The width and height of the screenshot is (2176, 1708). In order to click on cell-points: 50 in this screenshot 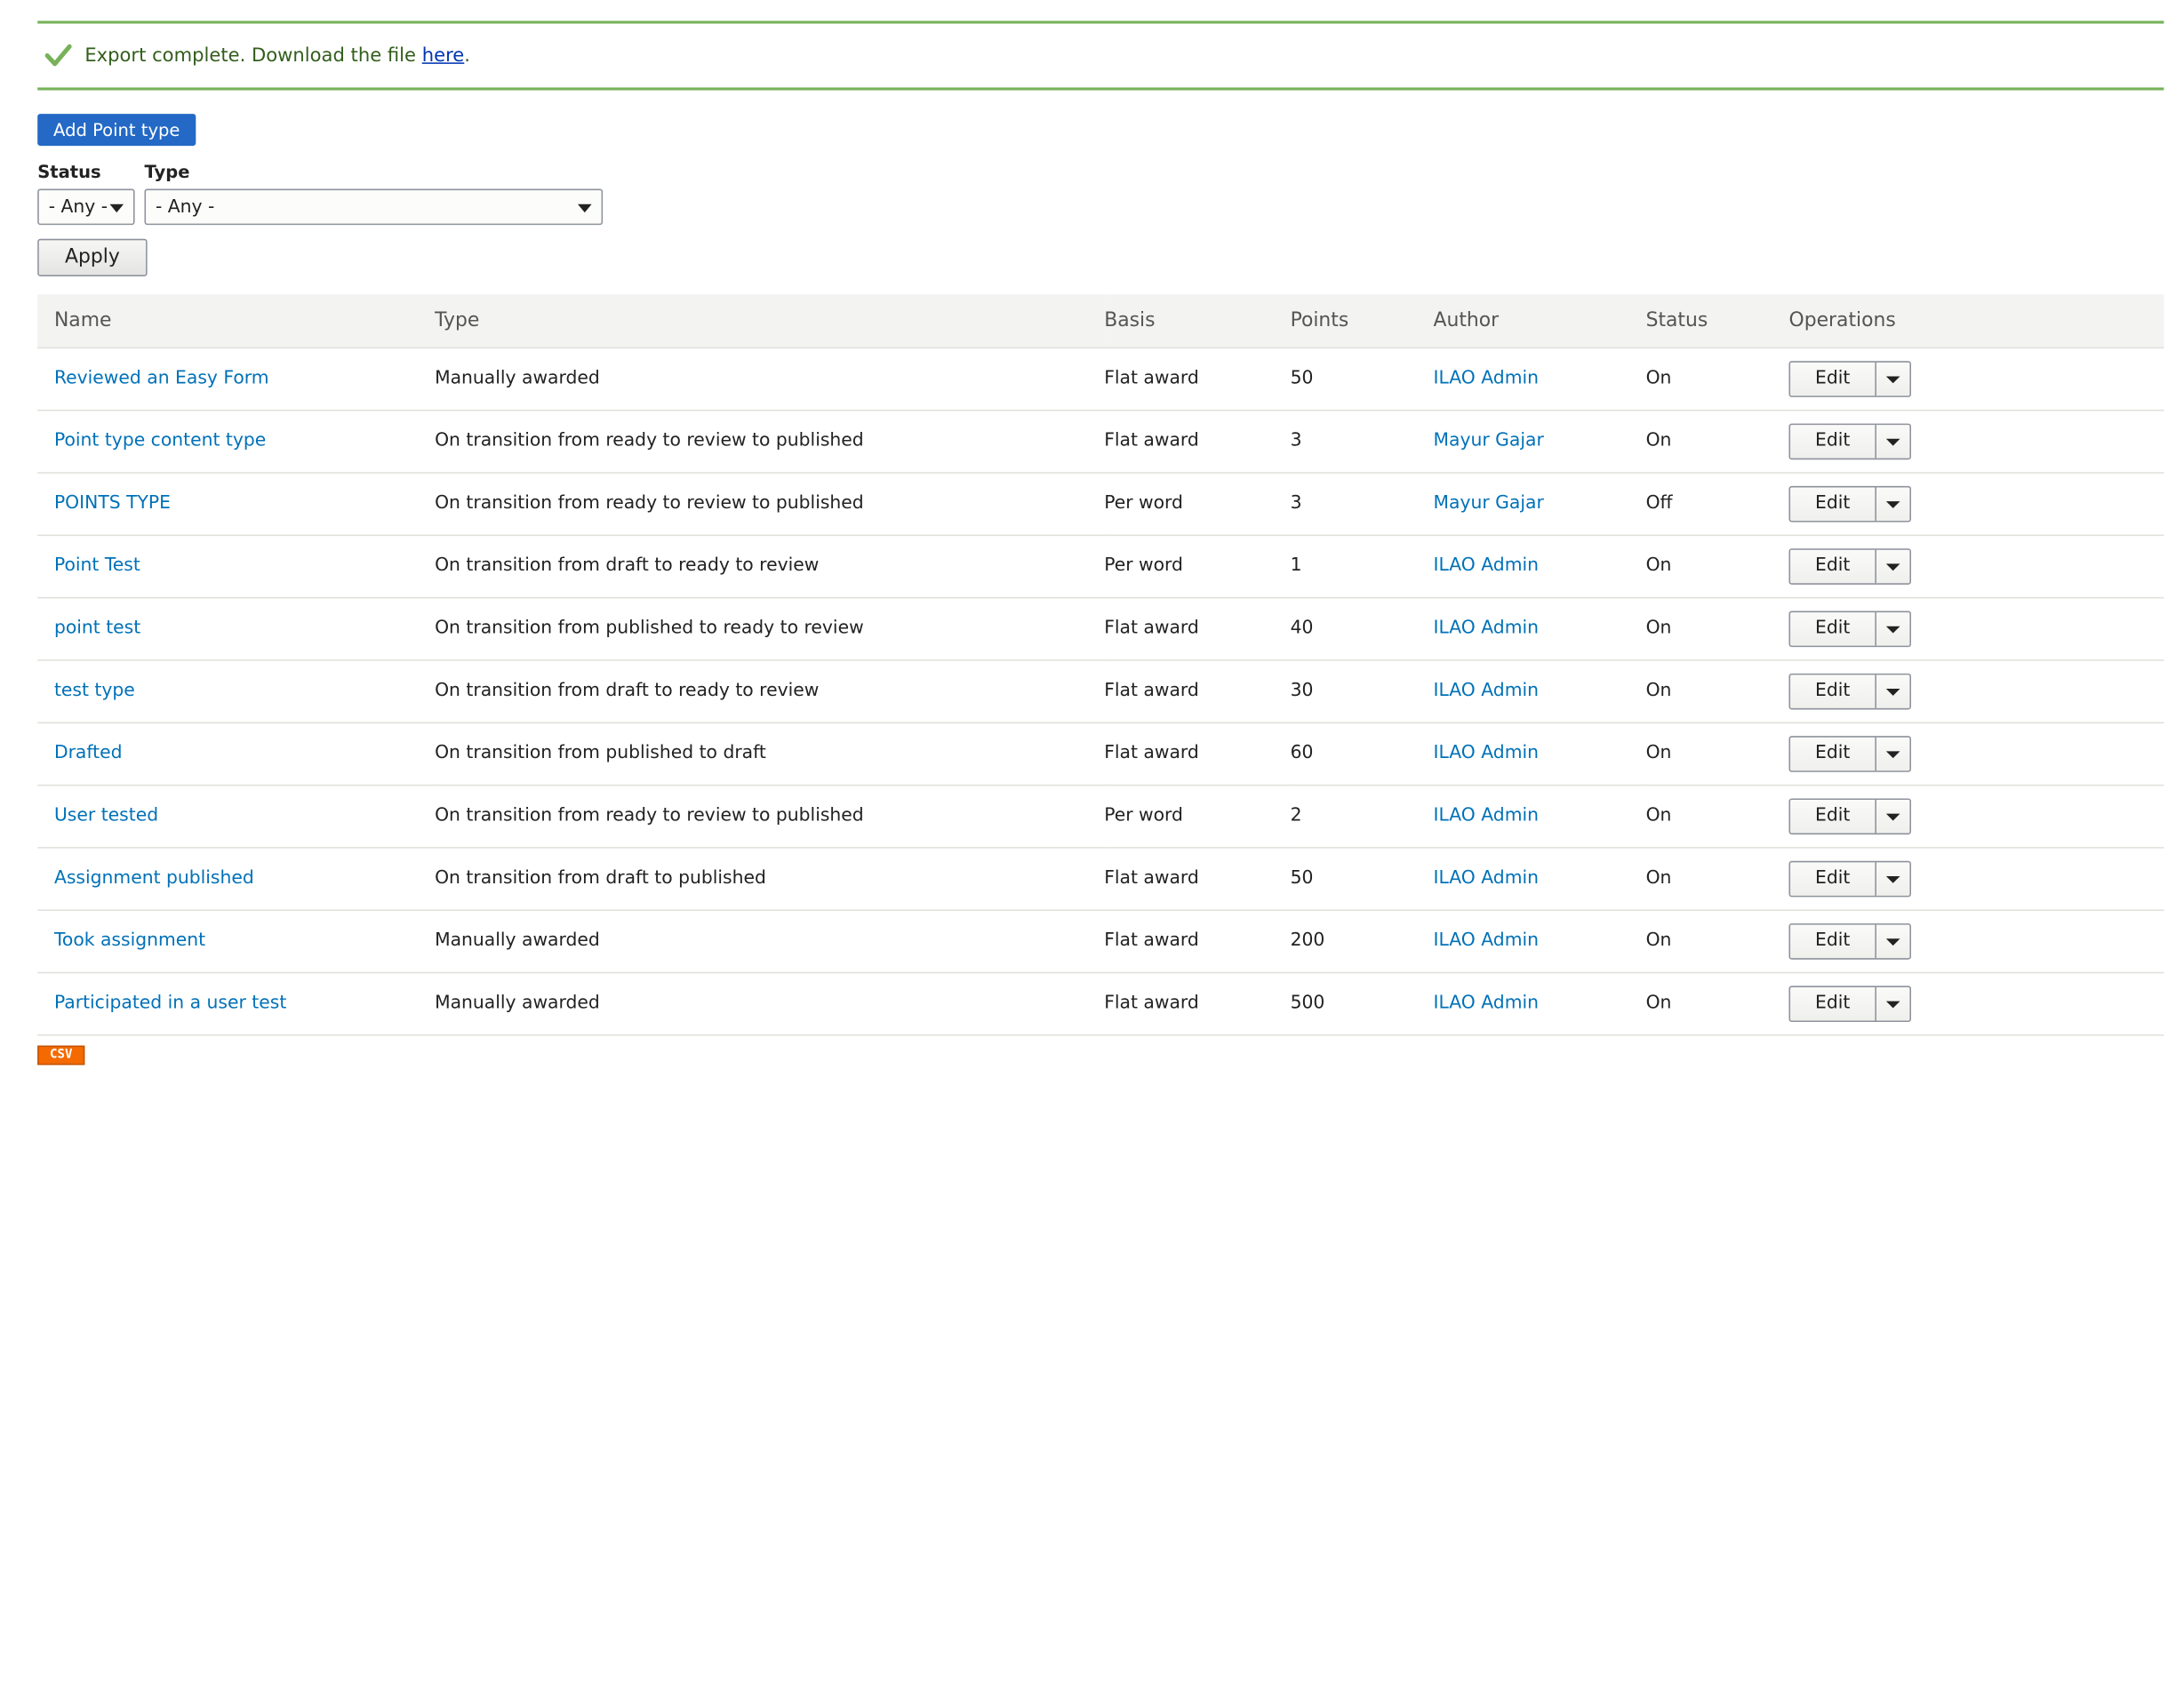, I will do `click(1362, 879)`.